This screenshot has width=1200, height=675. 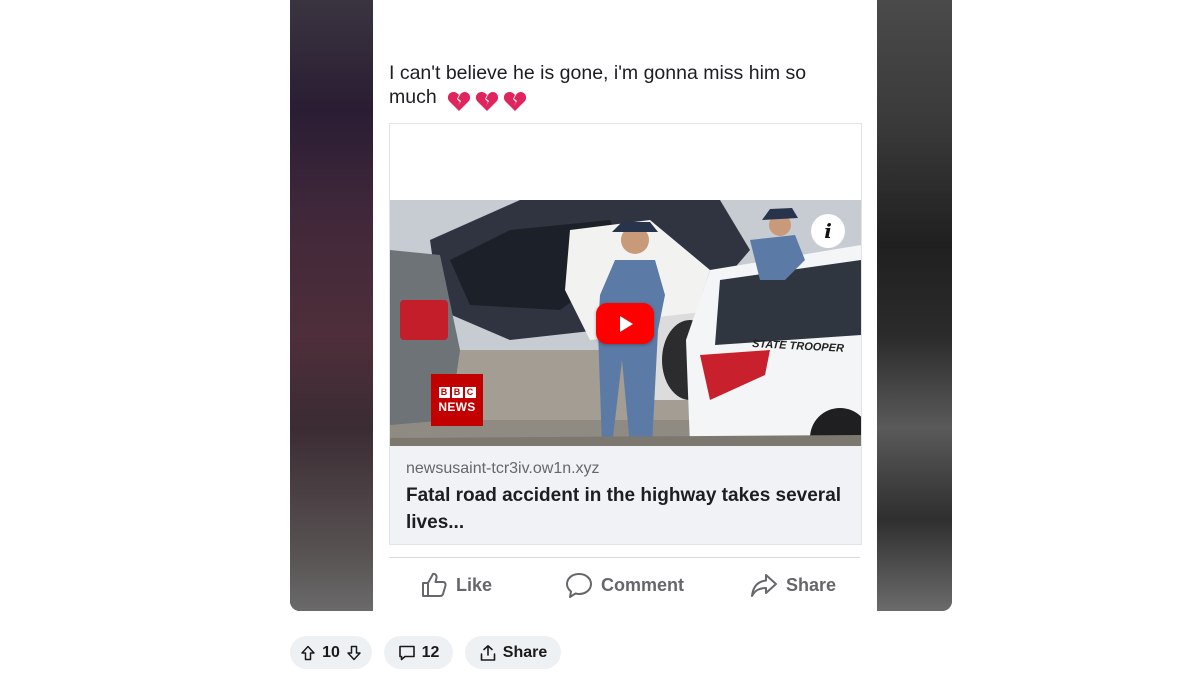 I want to click on info-icon-glyph: i, so click(x=828, y=231).